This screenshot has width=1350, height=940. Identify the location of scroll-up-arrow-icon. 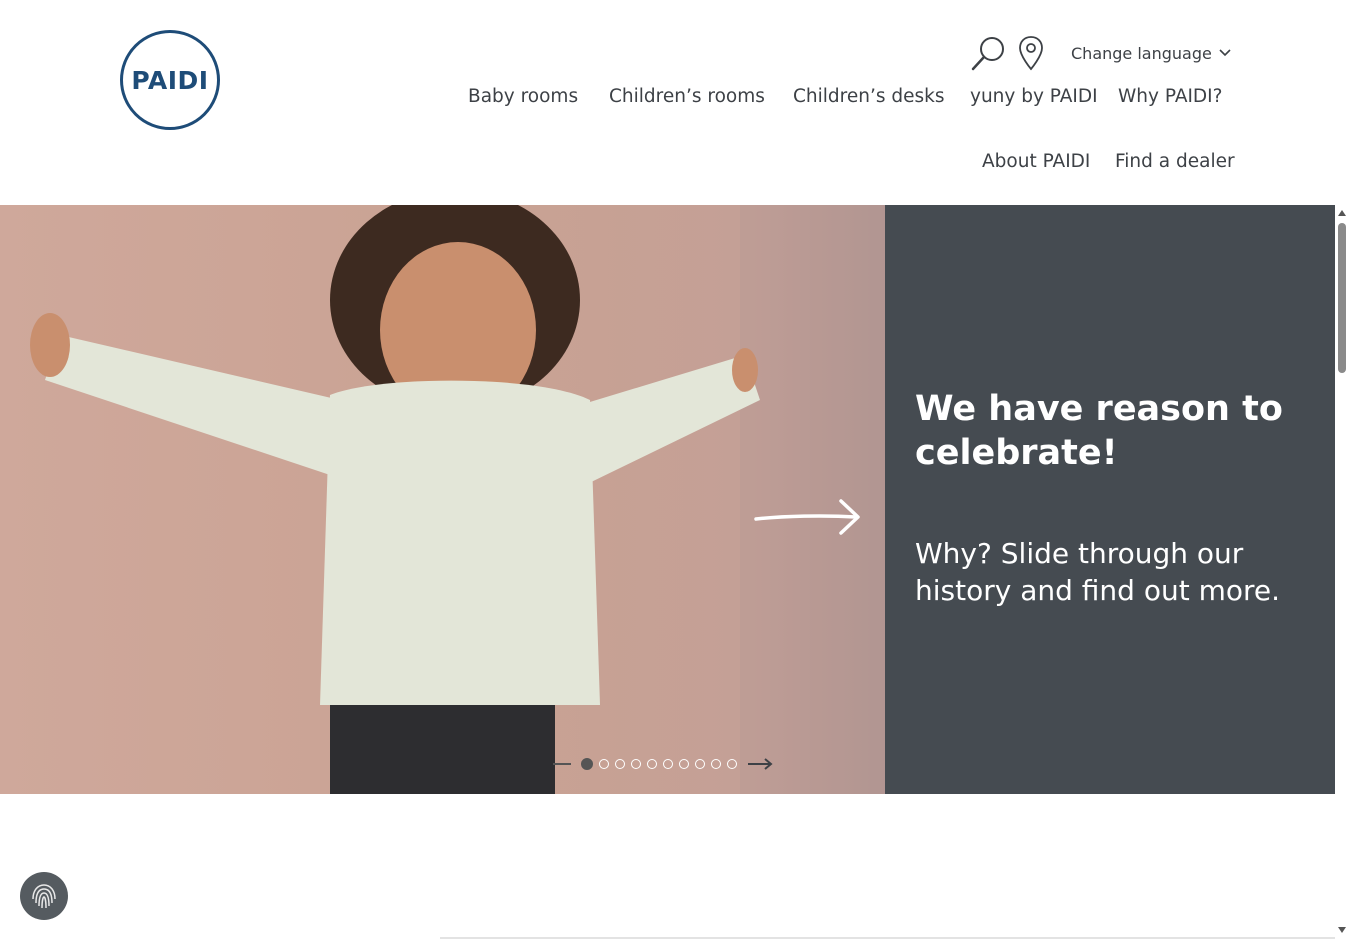
(1342, 213).